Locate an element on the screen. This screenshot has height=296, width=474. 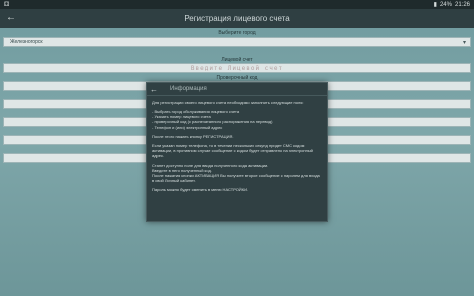
city-label: Выберите город is located at coordinates (237, 33).